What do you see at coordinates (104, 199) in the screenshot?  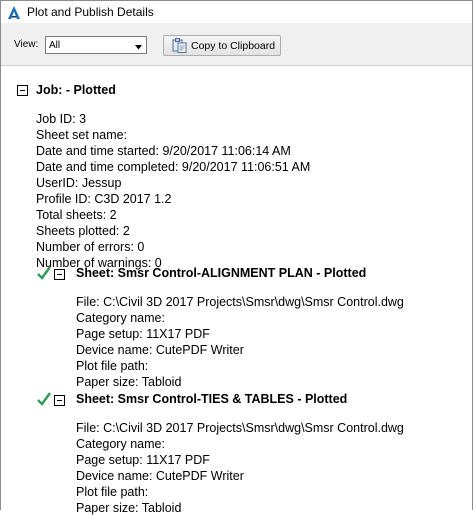 I see `job-detail-line: Profile ID: C3D 2017 1.2` at bounding box center [104, 199].